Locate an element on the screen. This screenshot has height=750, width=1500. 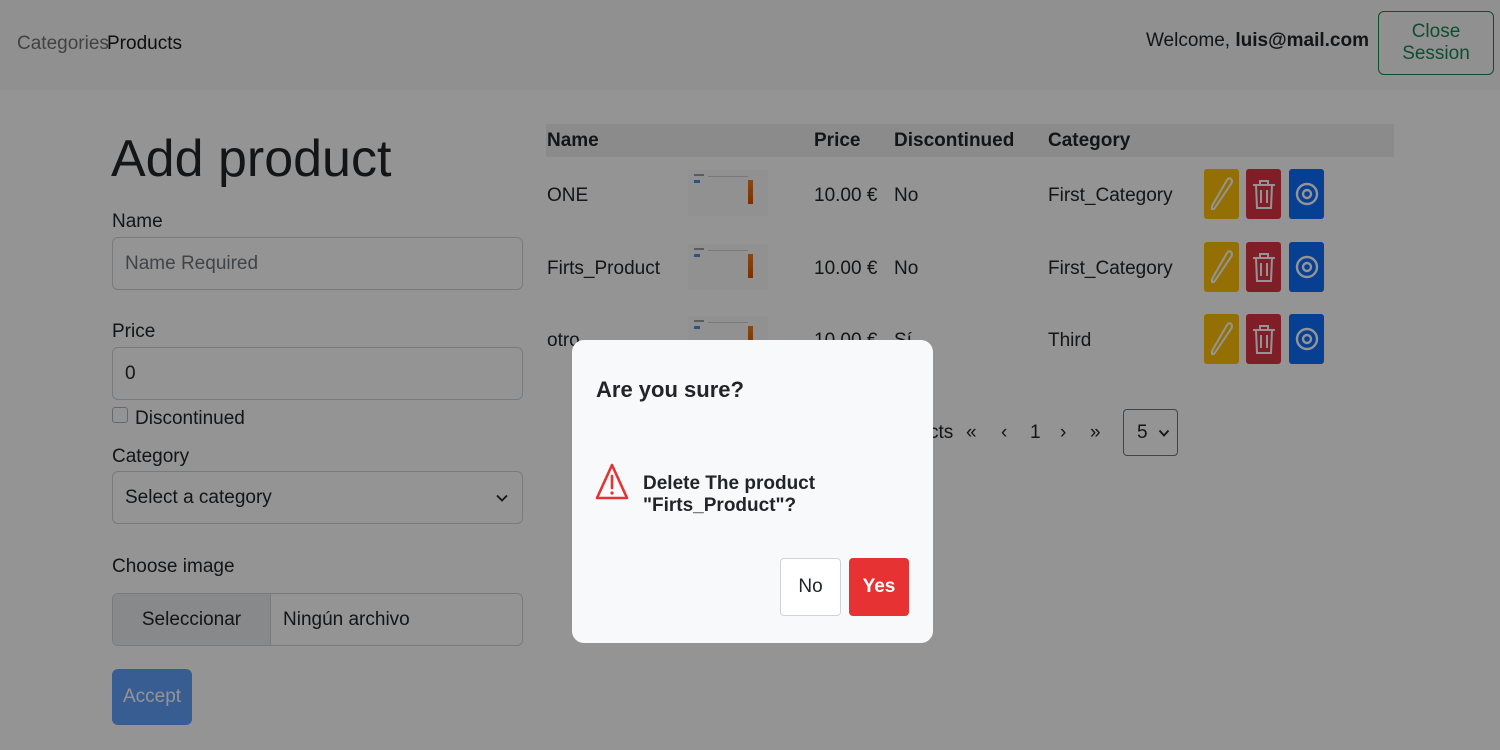
warning-triangle-icon is located at coordinates (612, 481).